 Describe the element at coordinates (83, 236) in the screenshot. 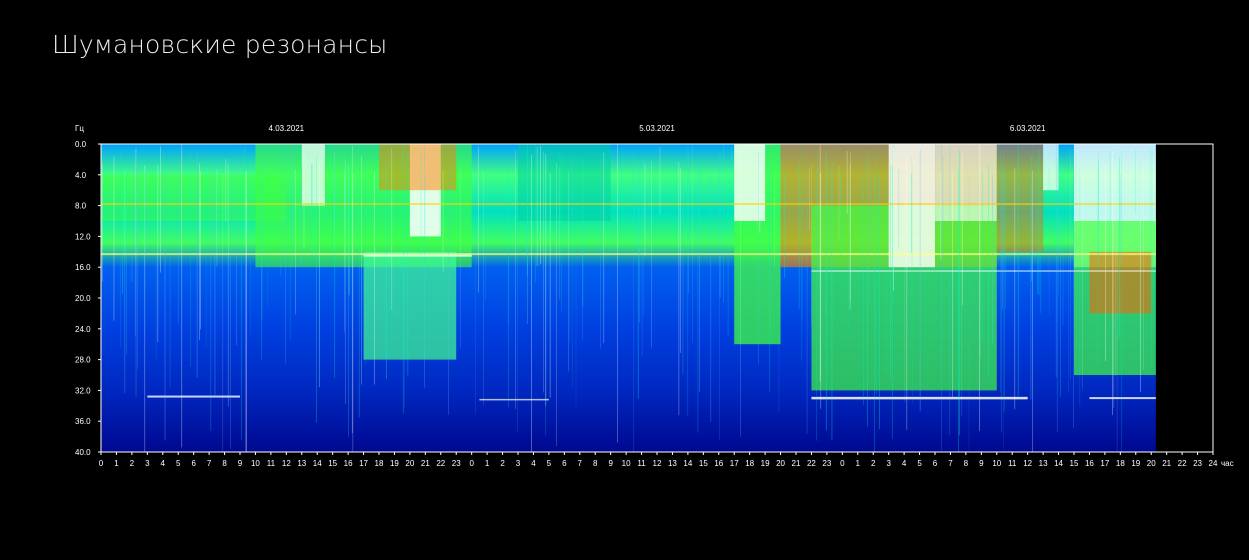

I see `y-tick-label: 12.0` at that location.